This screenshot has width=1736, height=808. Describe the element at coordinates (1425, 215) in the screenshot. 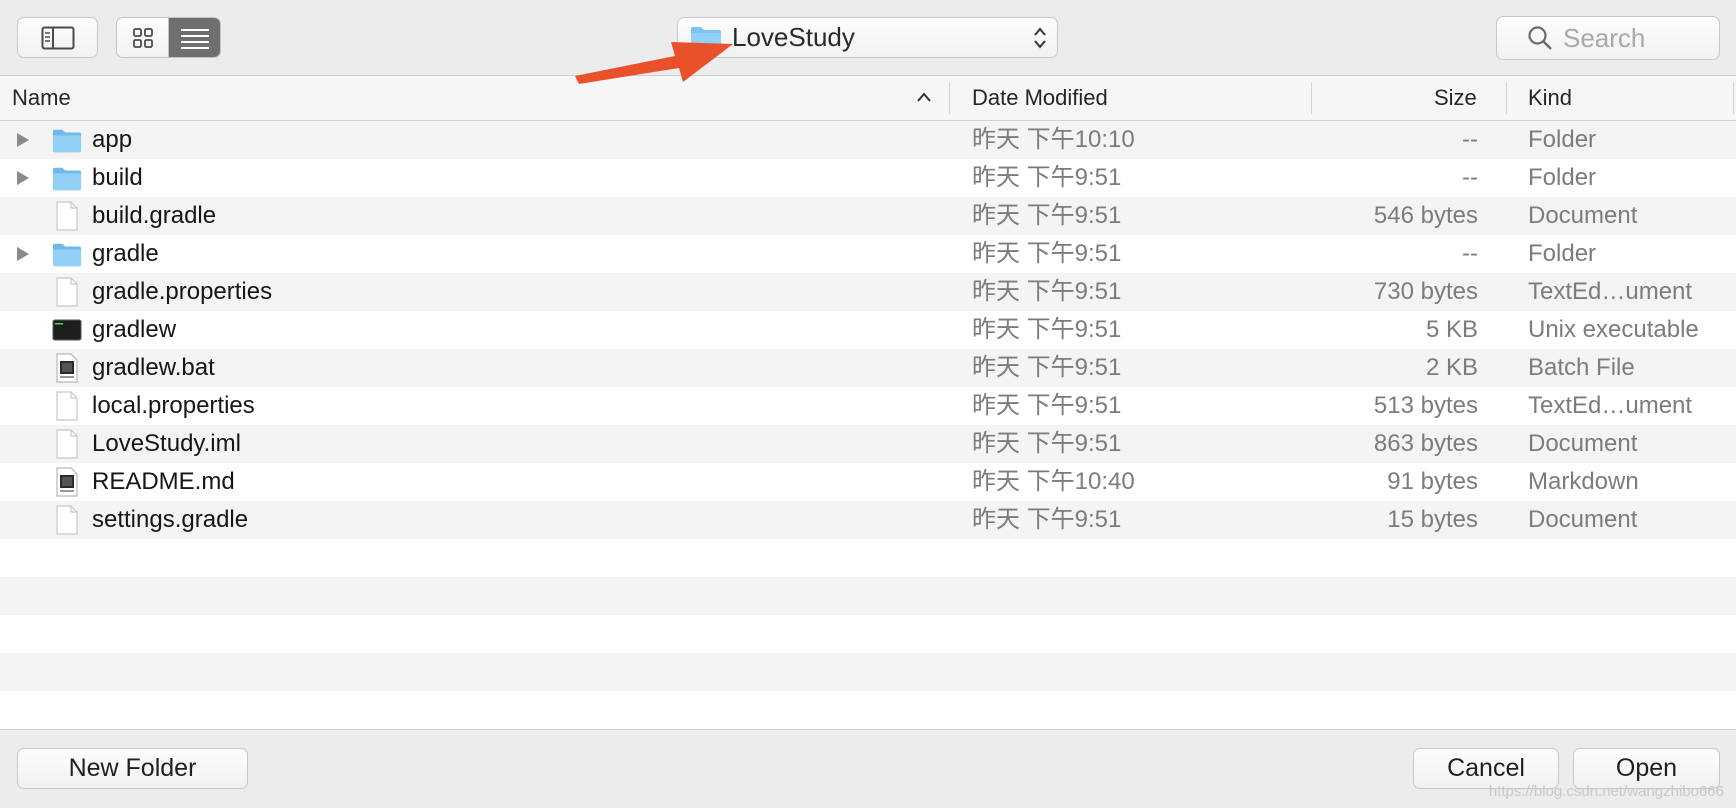

I see `file-size: 546 bytes` at that location.